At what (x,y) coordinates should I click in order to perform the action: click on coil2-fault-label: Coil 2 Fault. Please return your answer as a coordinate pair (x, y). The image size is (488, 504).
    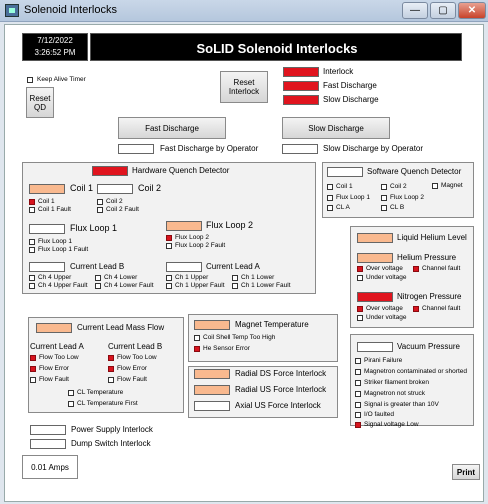
    Looking at the image, I should click on (122, 209).